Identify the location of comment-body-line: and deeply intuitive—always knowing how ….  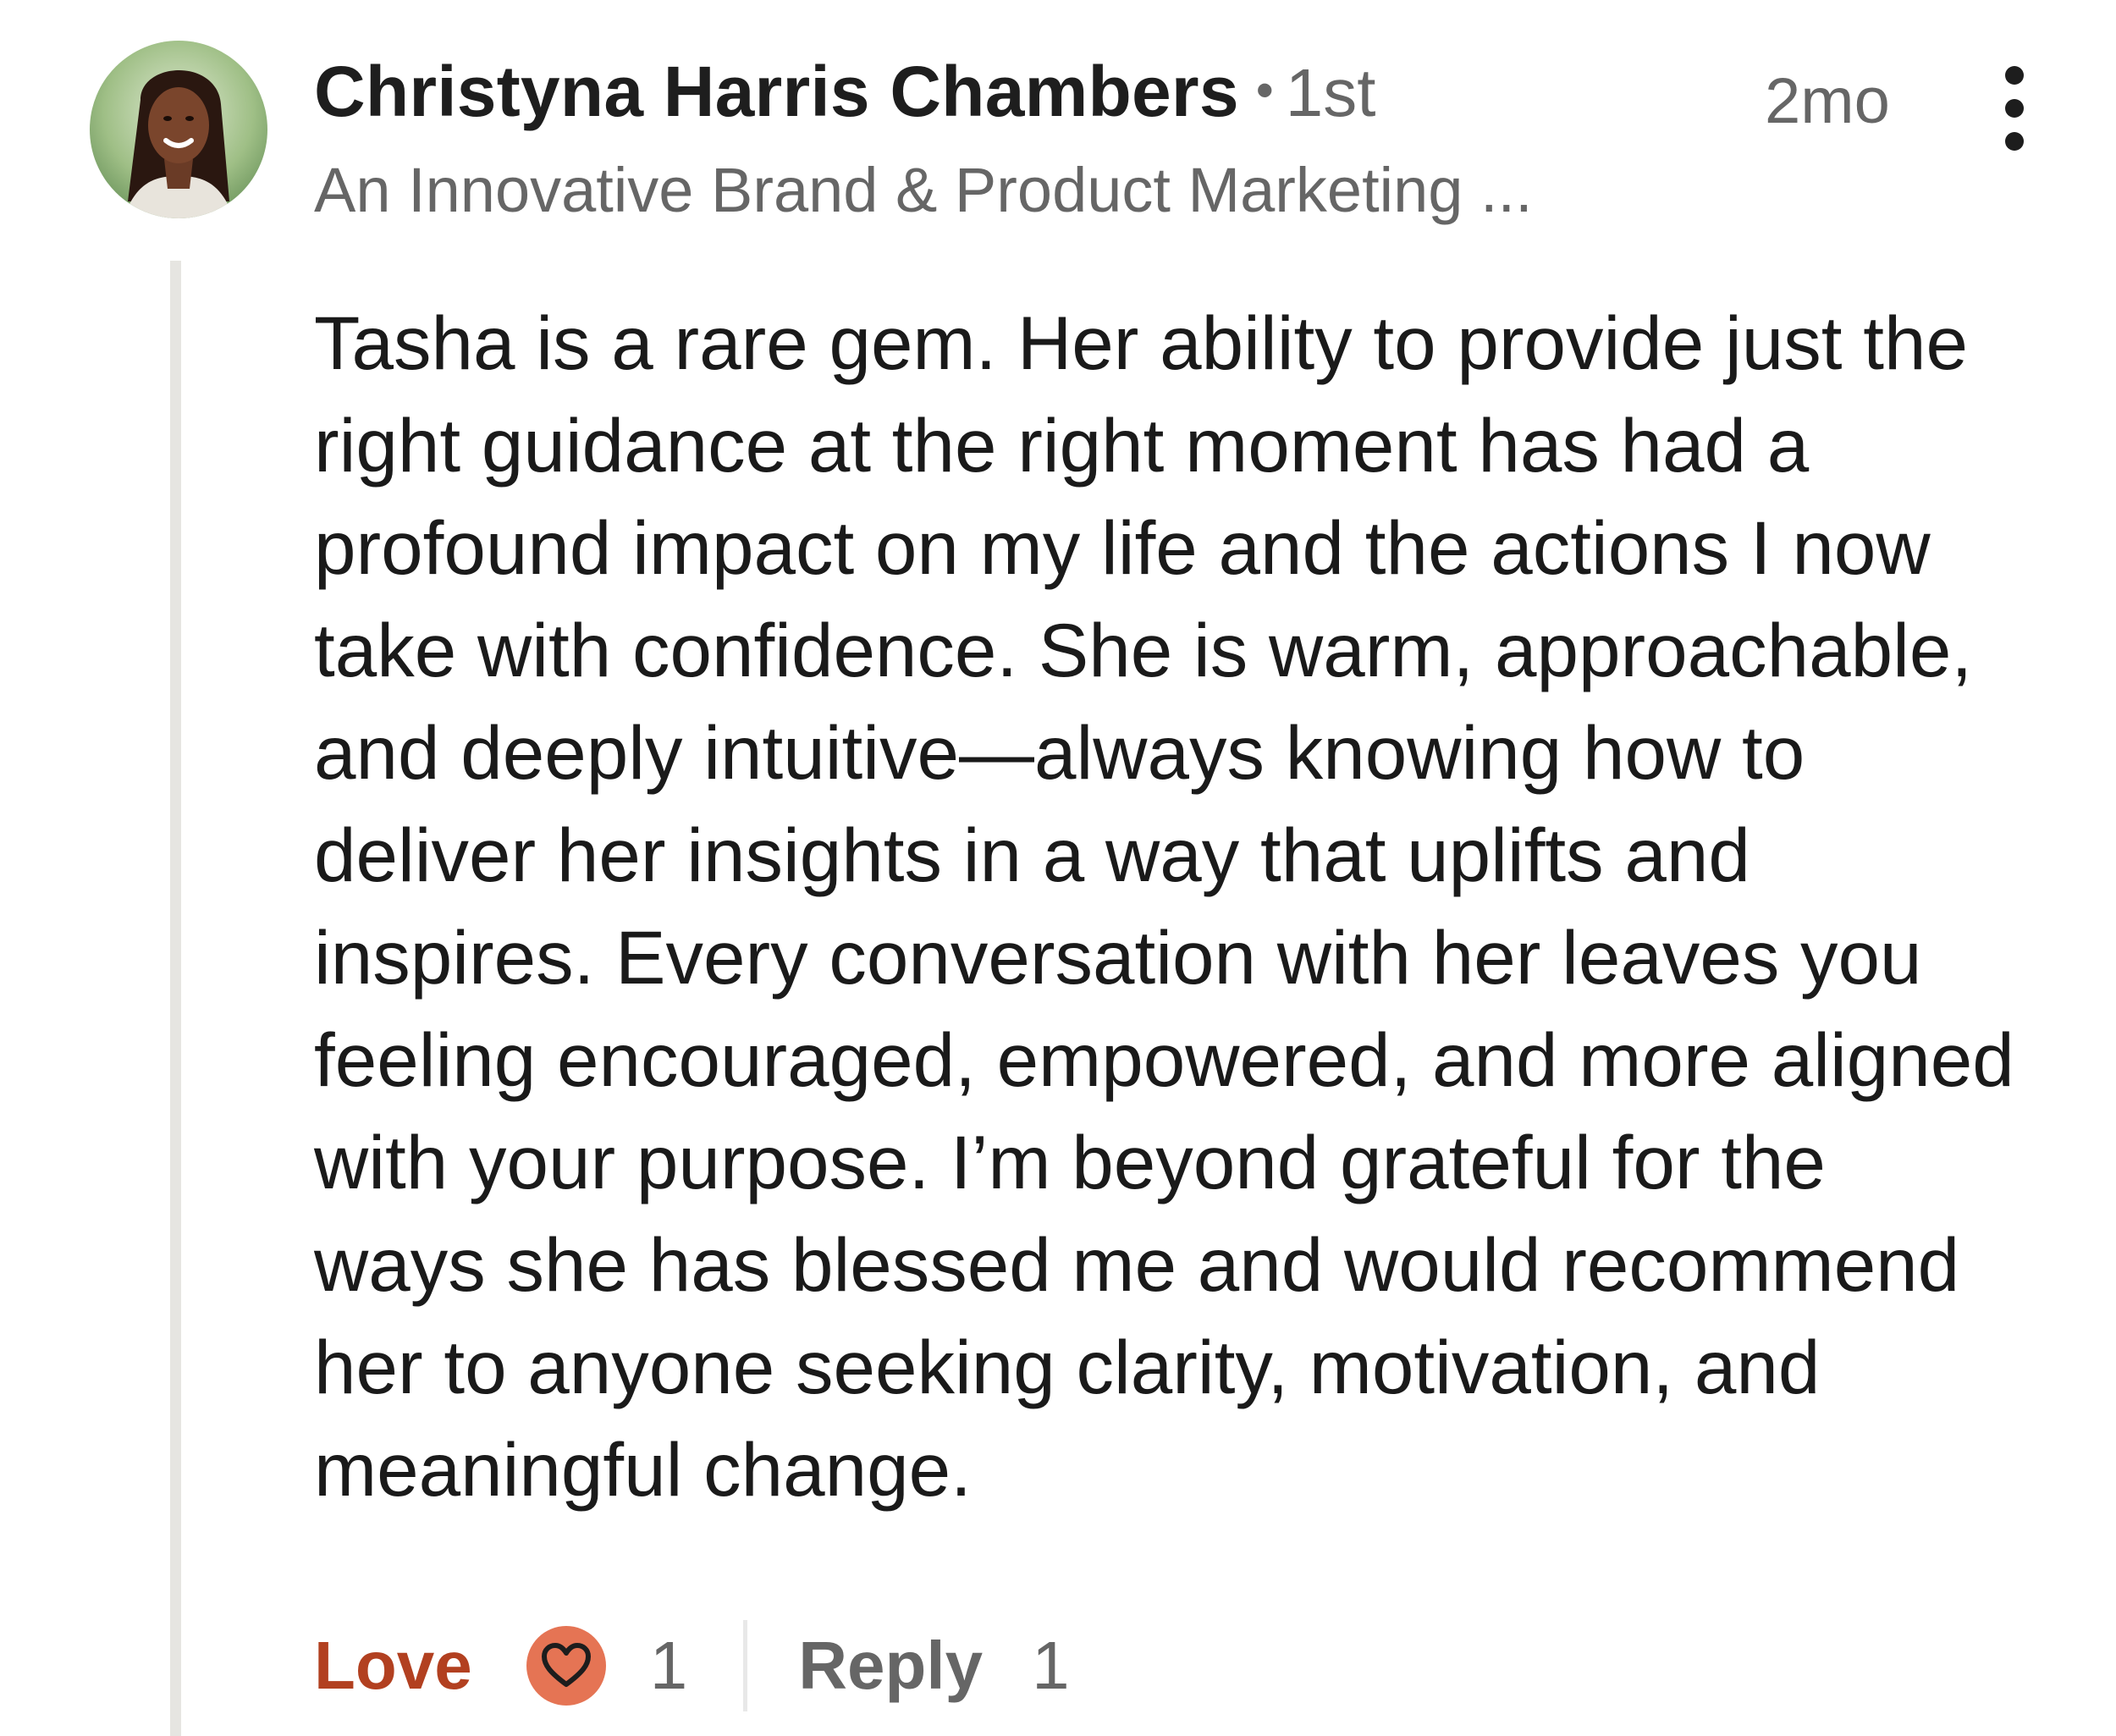
(1059, 753).